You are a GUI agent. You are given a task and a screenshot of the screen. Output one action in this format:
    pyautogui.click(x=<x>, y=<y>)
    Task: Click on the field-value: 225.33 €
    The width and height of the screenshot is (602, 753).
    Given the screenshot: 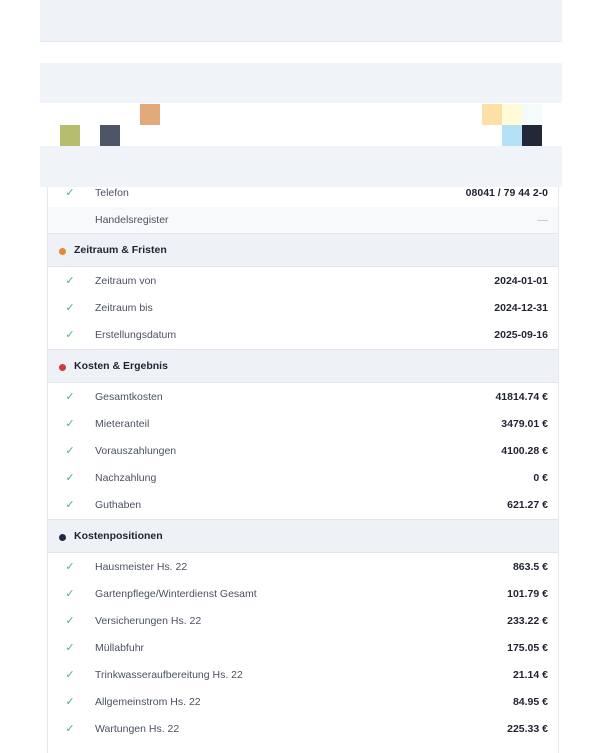 What is the action you would take?
    pyautogui.click(x=527, y=729)
    